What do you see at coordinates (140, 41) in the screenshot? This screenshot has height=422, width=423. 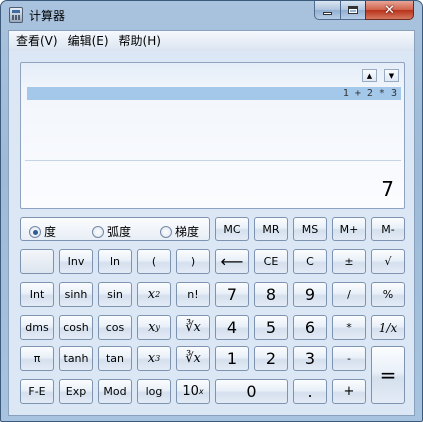 I see `menu-help: 帮助(H)` at bounding box center [140, 41].